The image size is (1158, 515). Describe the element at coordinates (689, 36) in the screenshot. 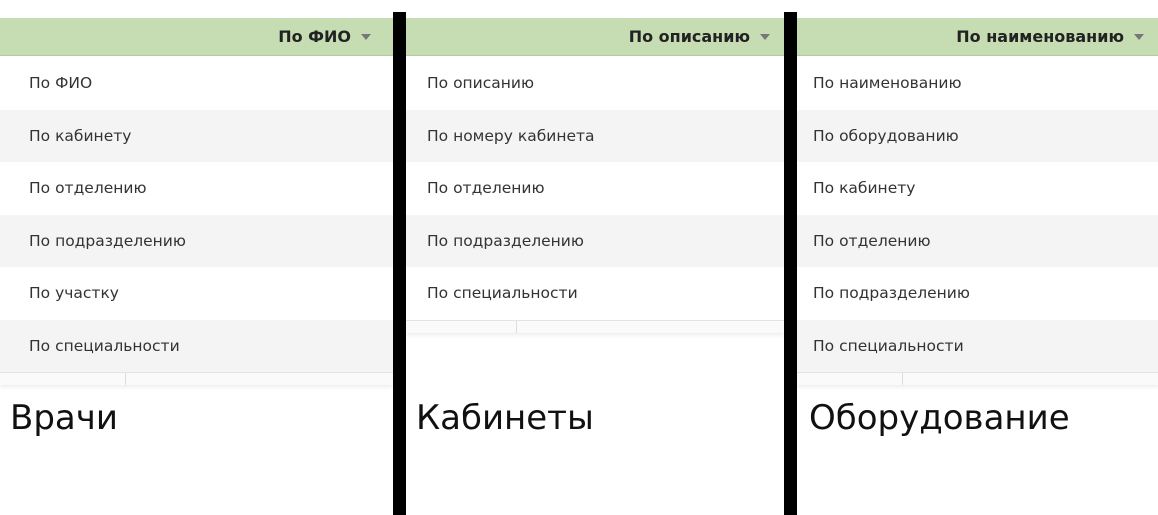

I see `sort-selected-label: По описанию` at that location.